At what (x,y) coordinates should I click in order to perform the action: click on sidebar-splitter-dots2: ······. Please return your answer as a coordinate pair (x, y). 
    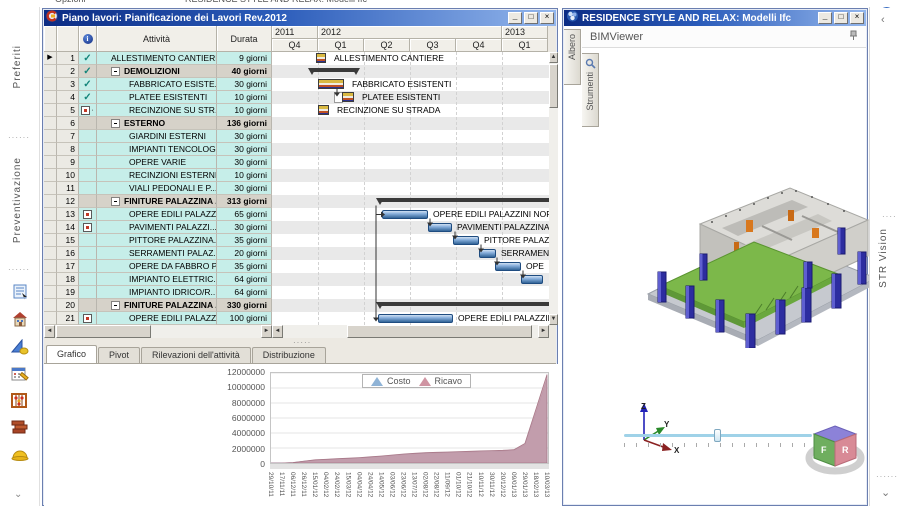
    Looking at the image, I should click on (19, 269).